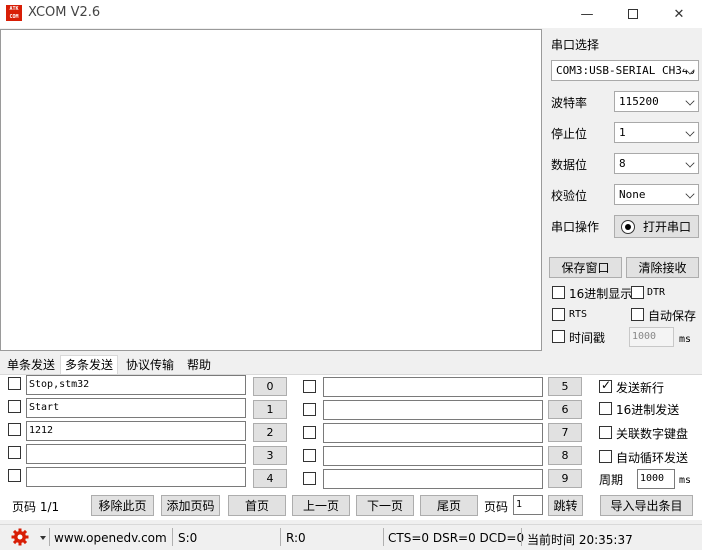  What do you see at coordinates (569, 165) in the screenshot?
I see `databits-label: 数据位` at bounding box center [569, 165].